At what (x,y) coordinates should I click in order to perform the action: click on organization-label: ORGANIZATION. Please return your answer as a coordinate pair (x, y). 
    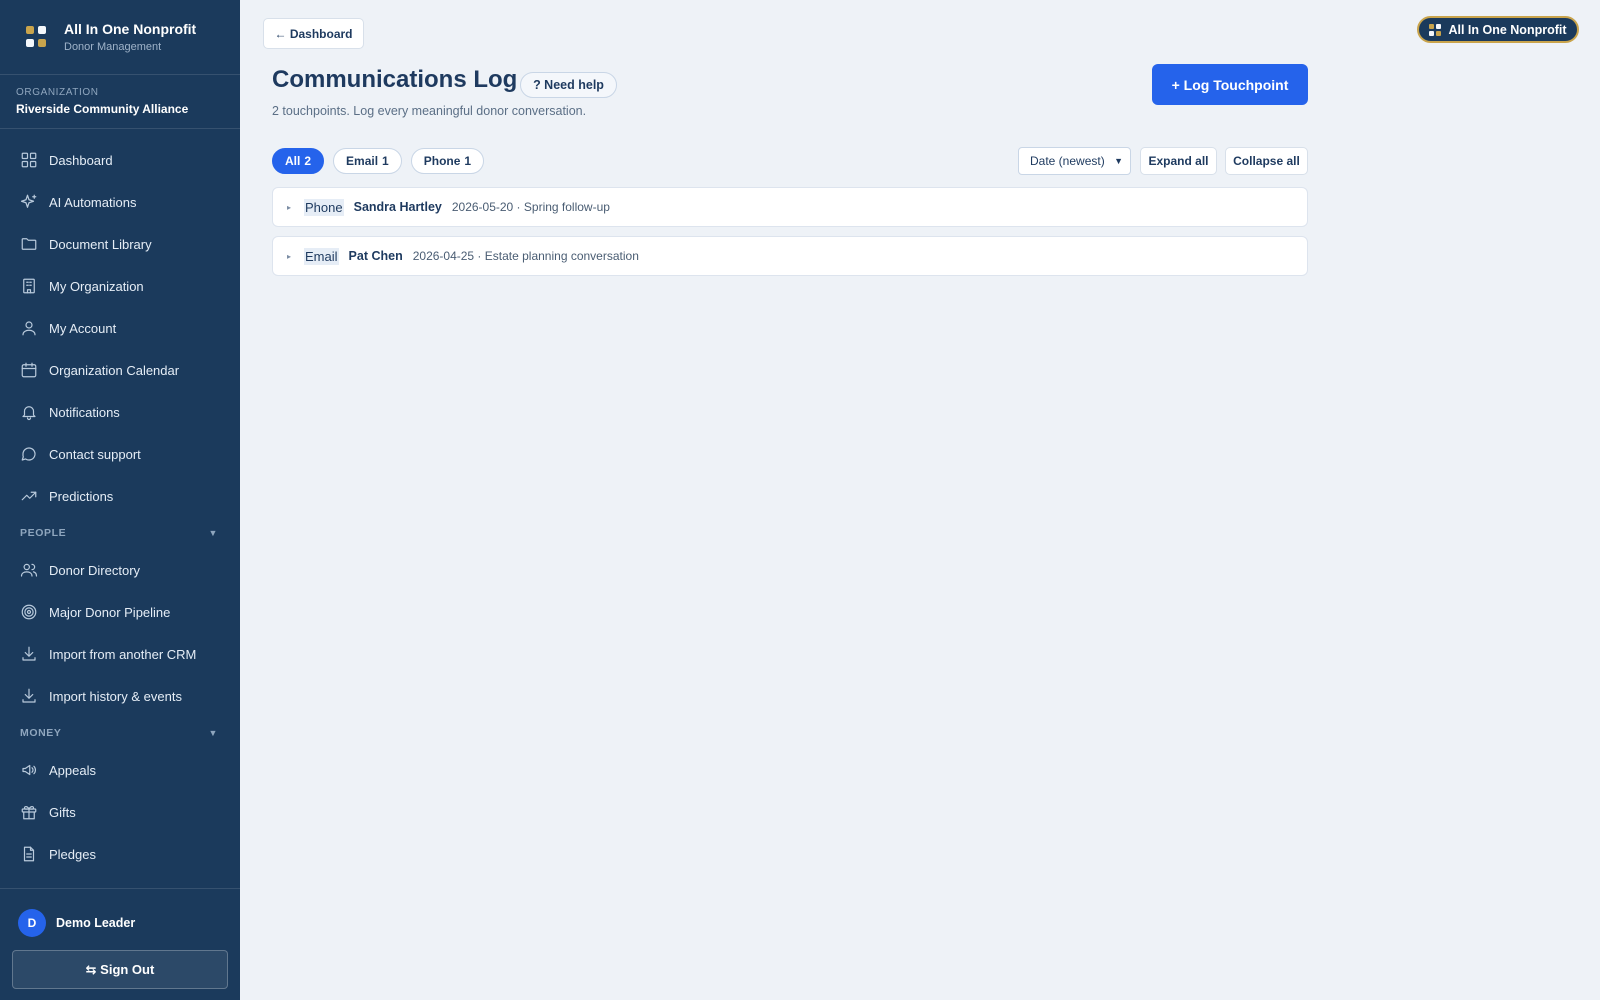
    Looking at the image, I should click on (57, 92).